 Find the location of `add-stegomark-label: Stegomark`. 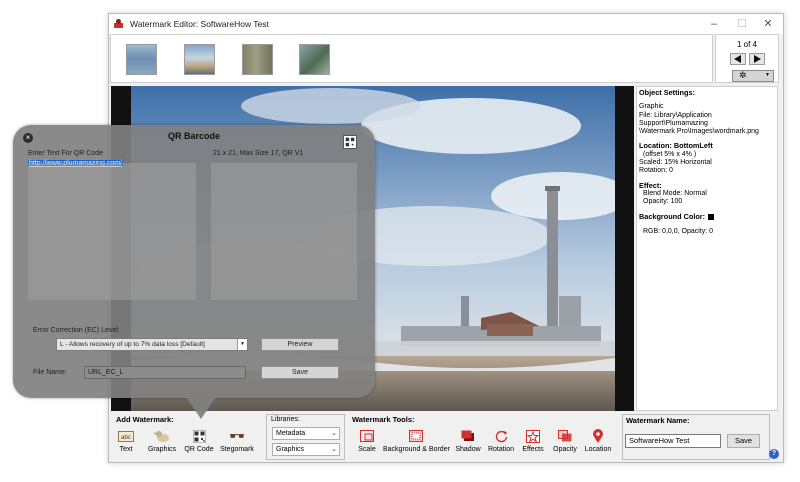

add-stegomark-label: Stegomark is located at coordinates (237, 449).